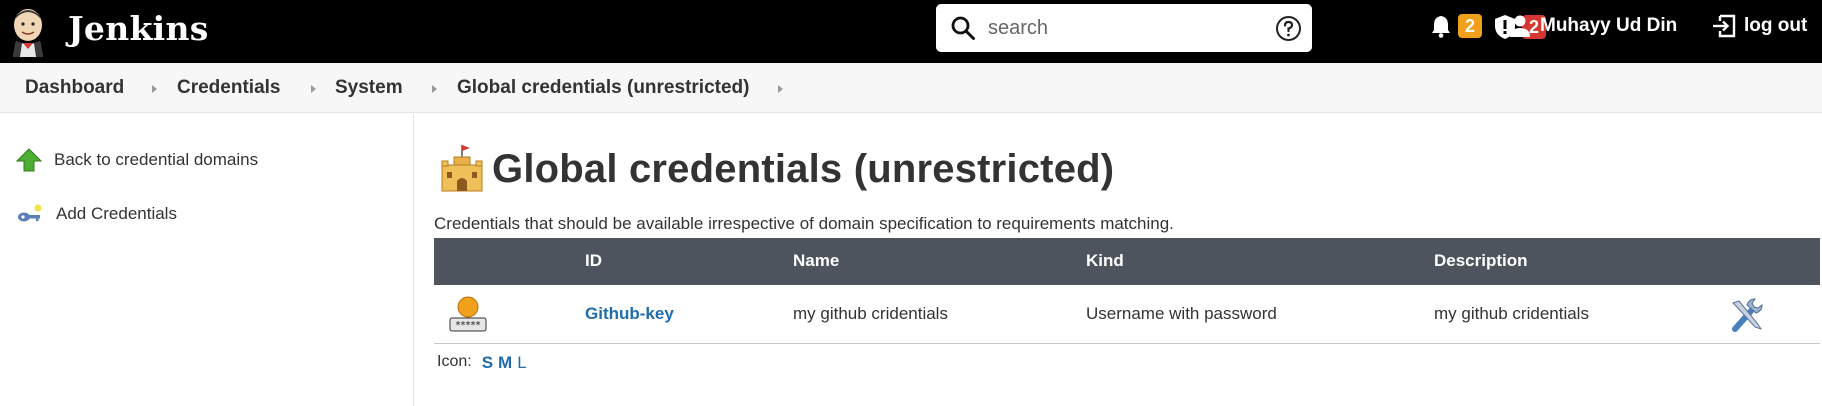 The image size is (1822, 406). What do you see at coordinates (1181, 313) in the screenshot?
I see `credential-kind: Username with password` at bounding box center [1181, 313].